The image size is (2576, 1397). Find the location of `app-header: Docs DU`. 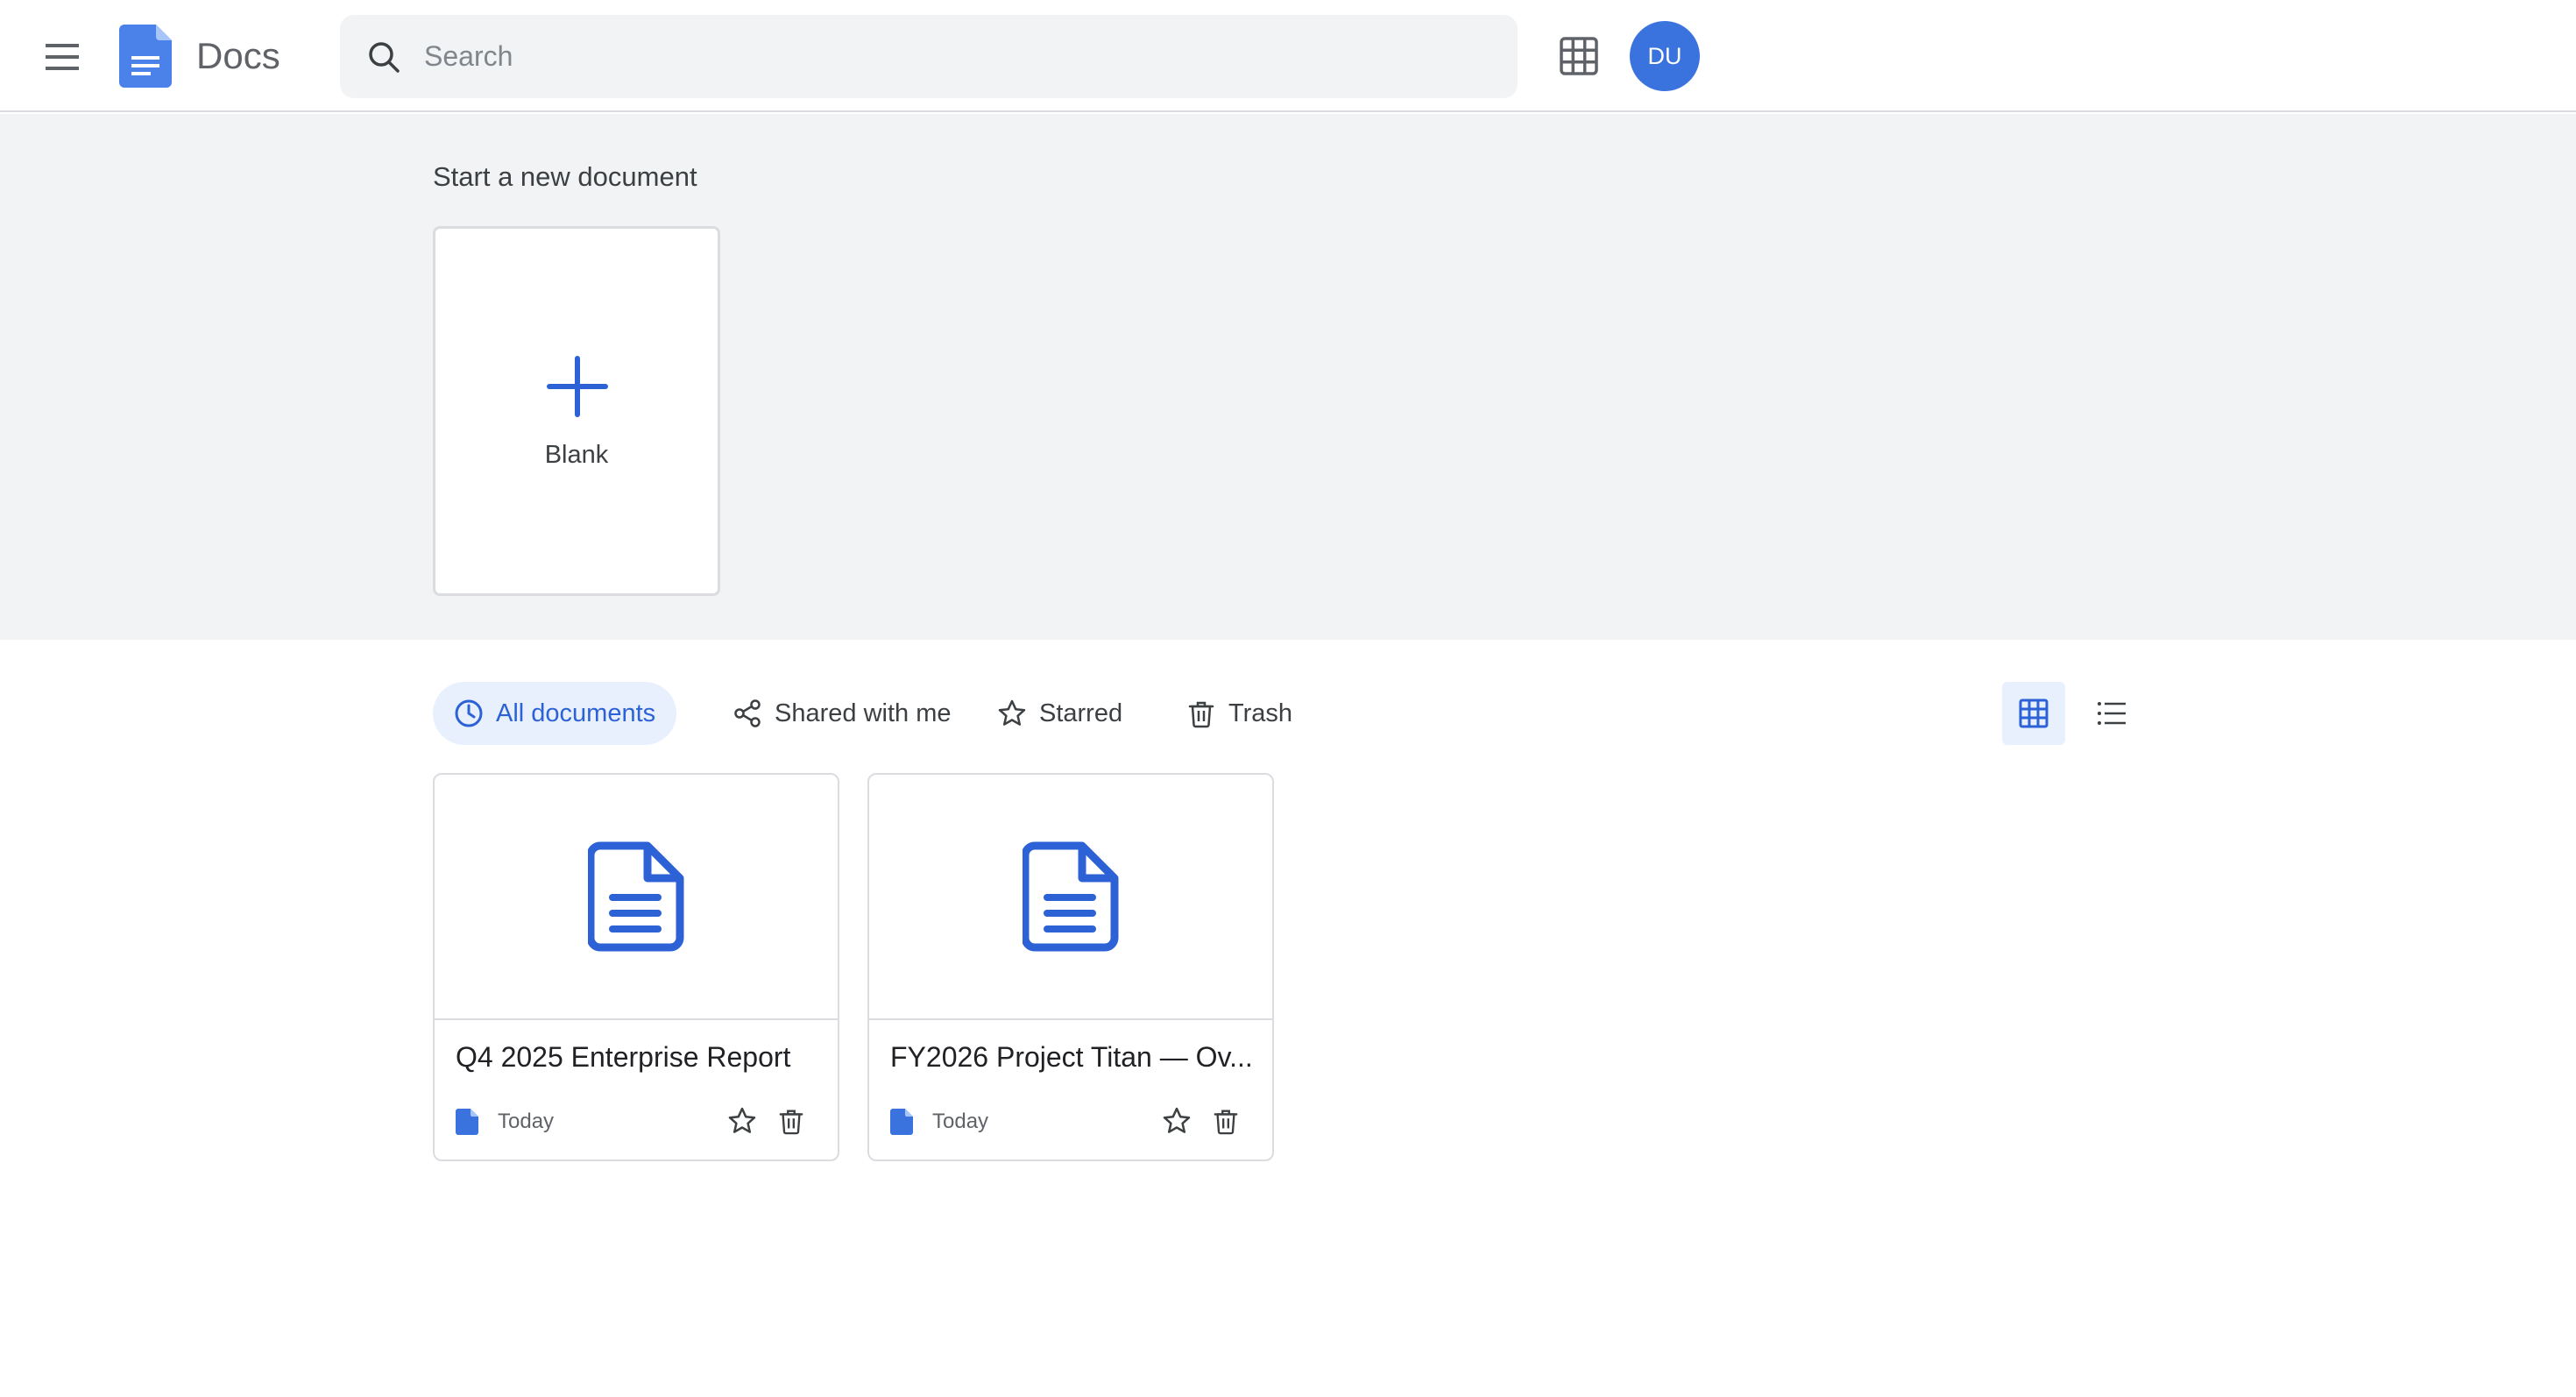

app-header: Docs DU is located at coordinates (1288, 56).